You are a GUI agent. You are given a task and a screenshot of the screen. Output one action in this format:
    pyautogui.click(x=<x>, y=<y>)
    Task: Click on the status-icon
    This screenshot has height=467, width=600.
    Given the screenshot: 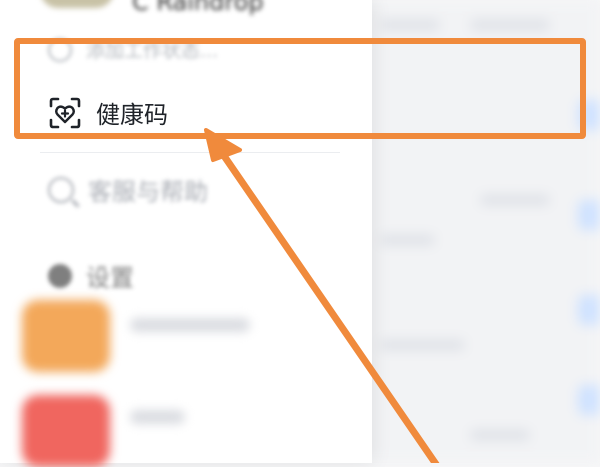 What is the action you would take?
    pyautogui.click(x=60, y=49)
    